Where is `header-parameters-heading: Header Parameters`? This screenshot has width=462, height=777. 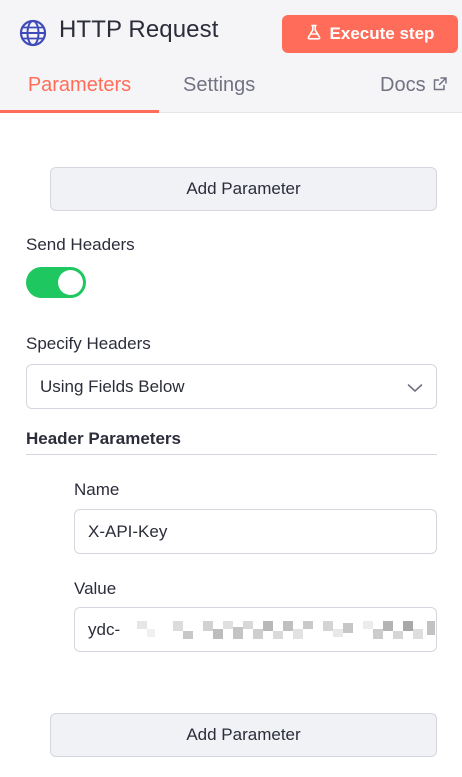
header-parameters-heading: Header Parameters is located at coordinates (103, 438).